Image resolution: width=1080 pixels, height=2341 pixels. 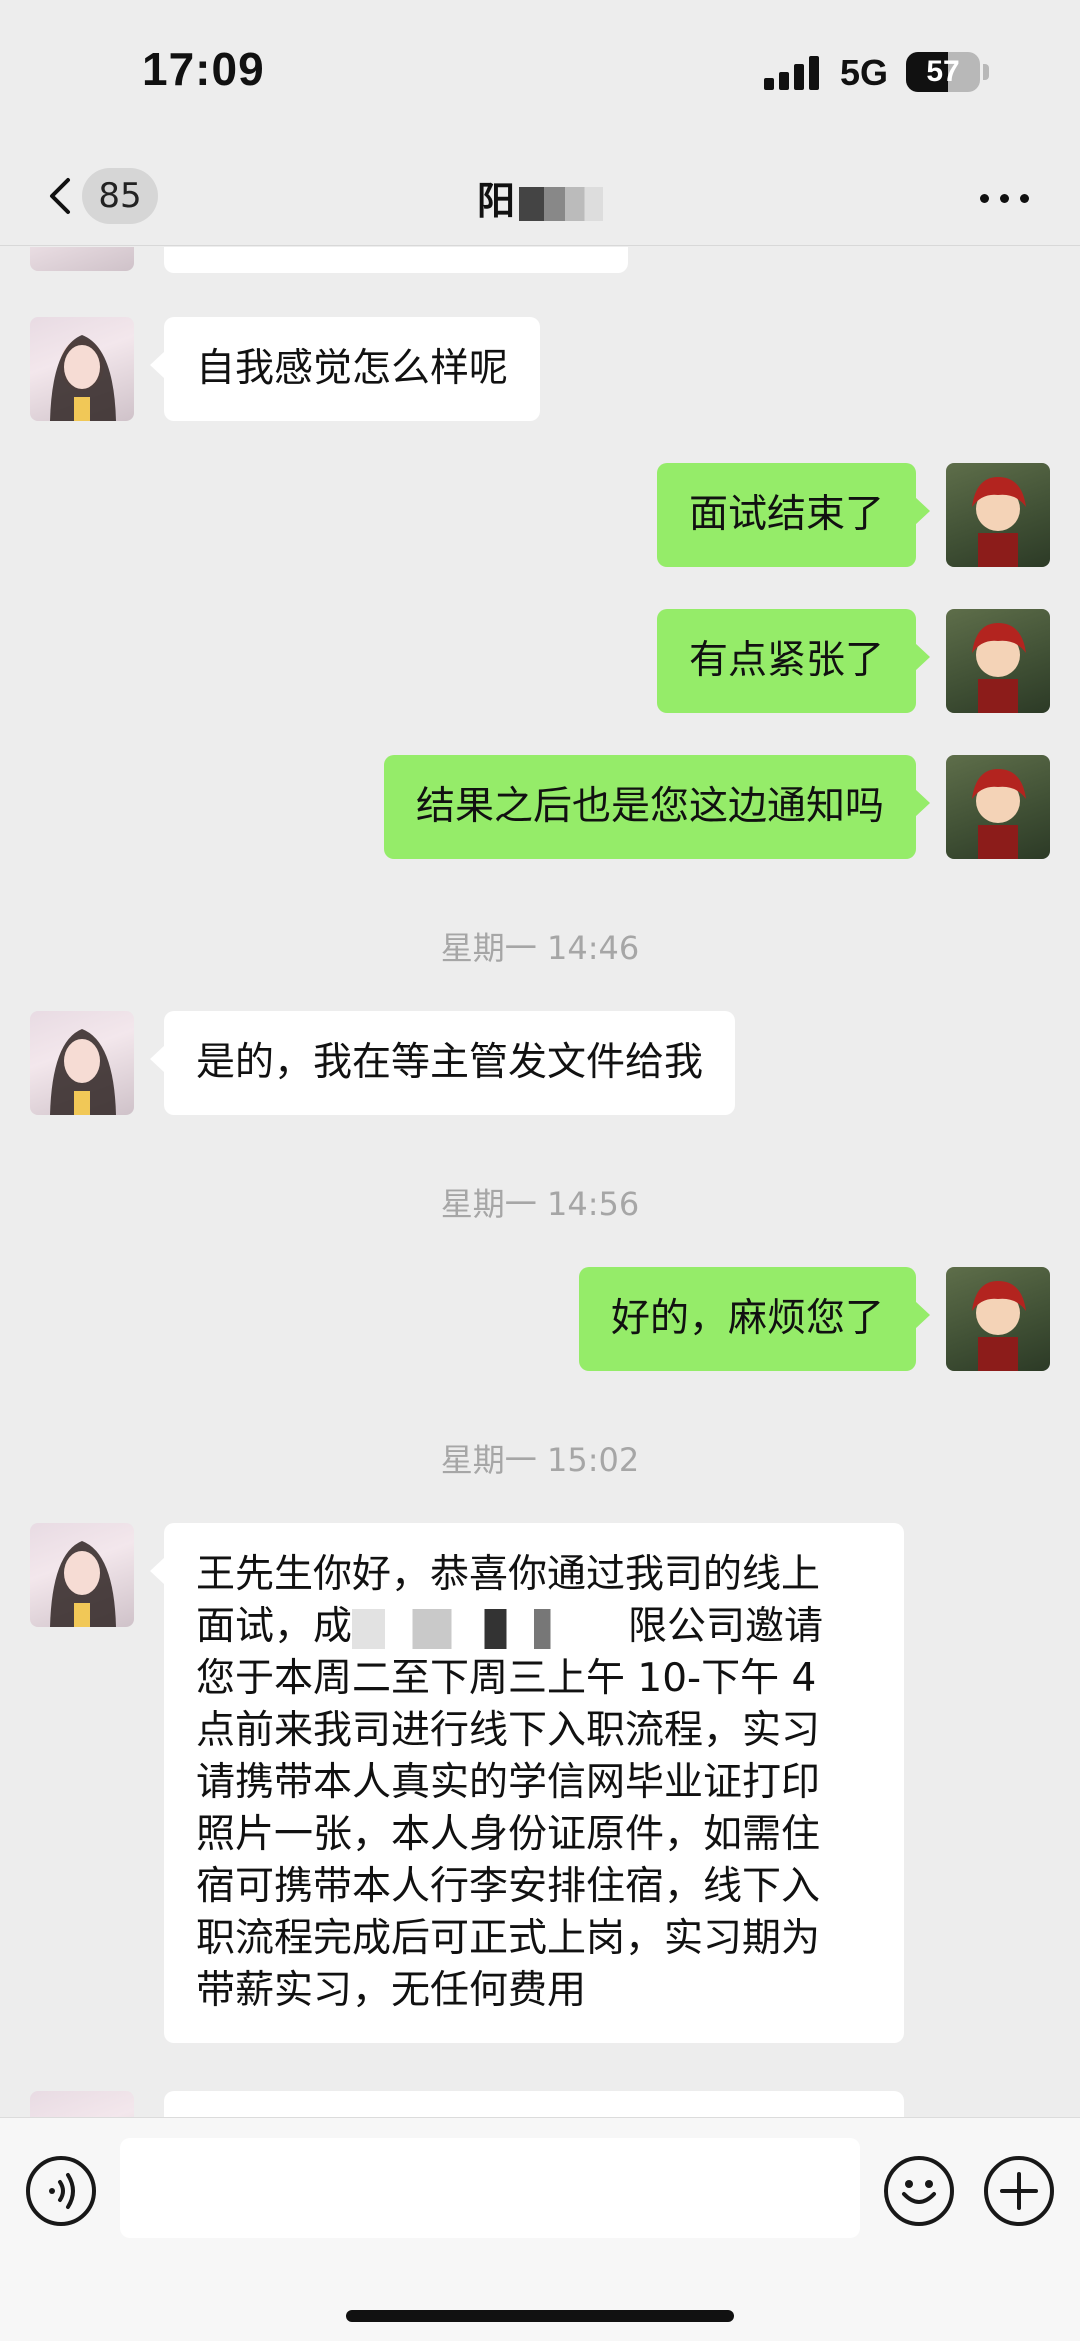 What do you see at coordinates (508, 1886) in the screenshot?
I see `message-line: 宿可携带本人行李安排住宿，线下入` at bounding box center [508, 1886].